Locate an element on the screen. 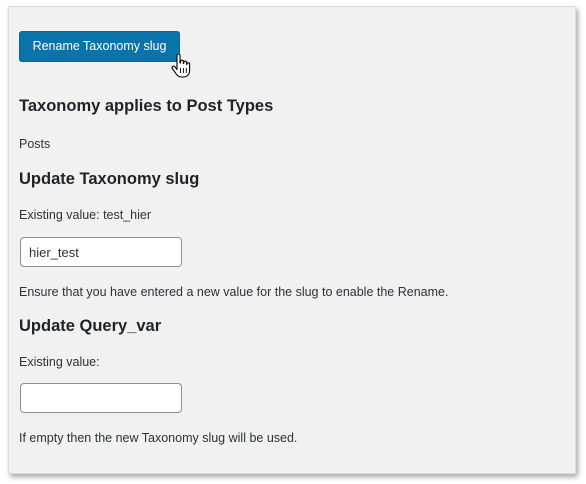  slug-existing-value: Existing value: test_hier is located at coordinates (85, 215).